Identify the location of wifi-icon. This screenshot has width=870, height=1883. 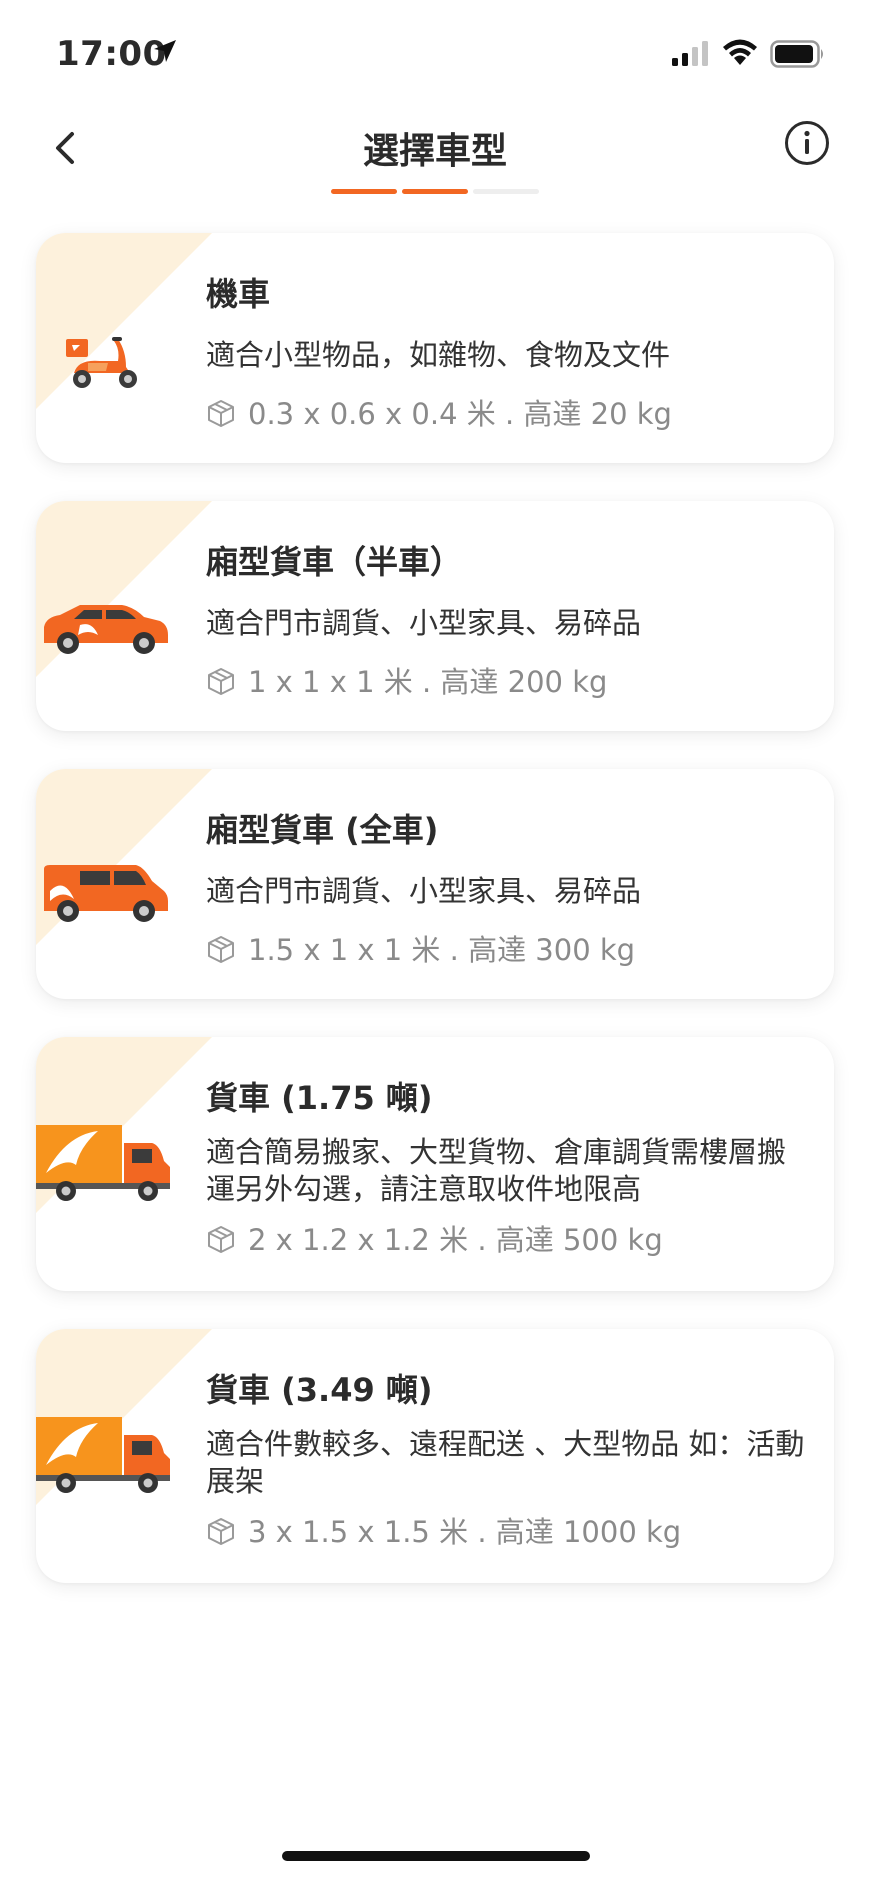
(740, 52).